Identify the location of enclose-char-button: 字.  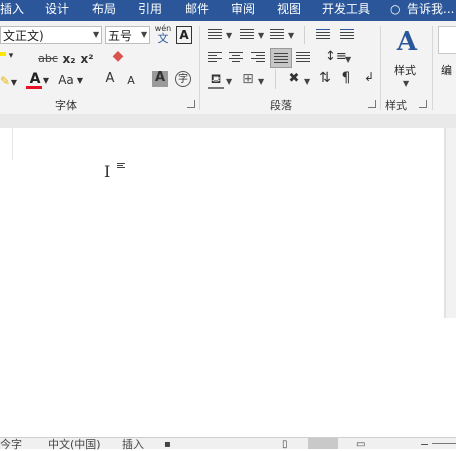
(183, 79).